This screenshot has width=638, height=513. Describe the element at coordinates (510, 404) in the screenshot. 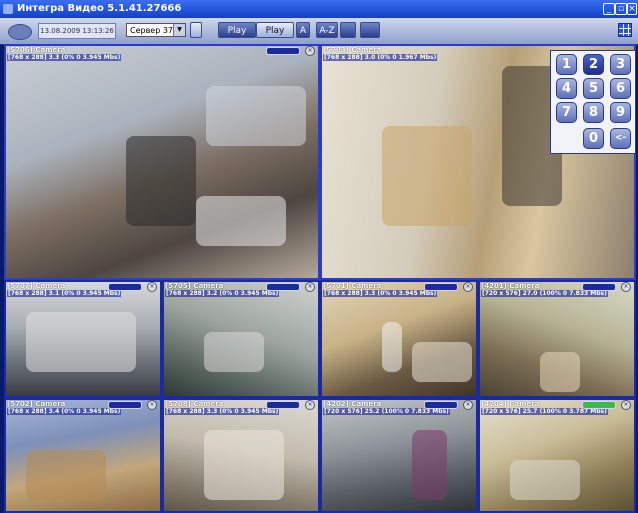

I see `camera-label: [4204] Camera` at that location.